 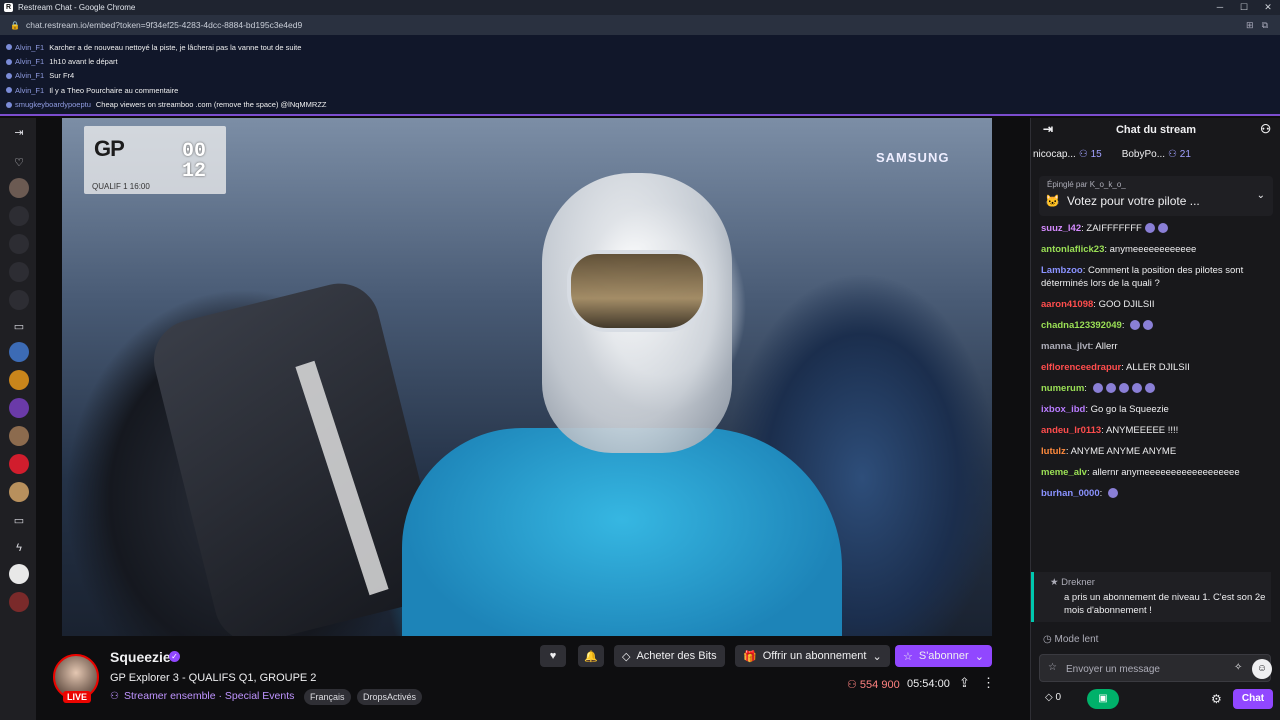 What do you see at coordinates (1238, 667) in the screenshot?
I see `magic-wand-icon: ✧` at bounding box center [1238, 667].